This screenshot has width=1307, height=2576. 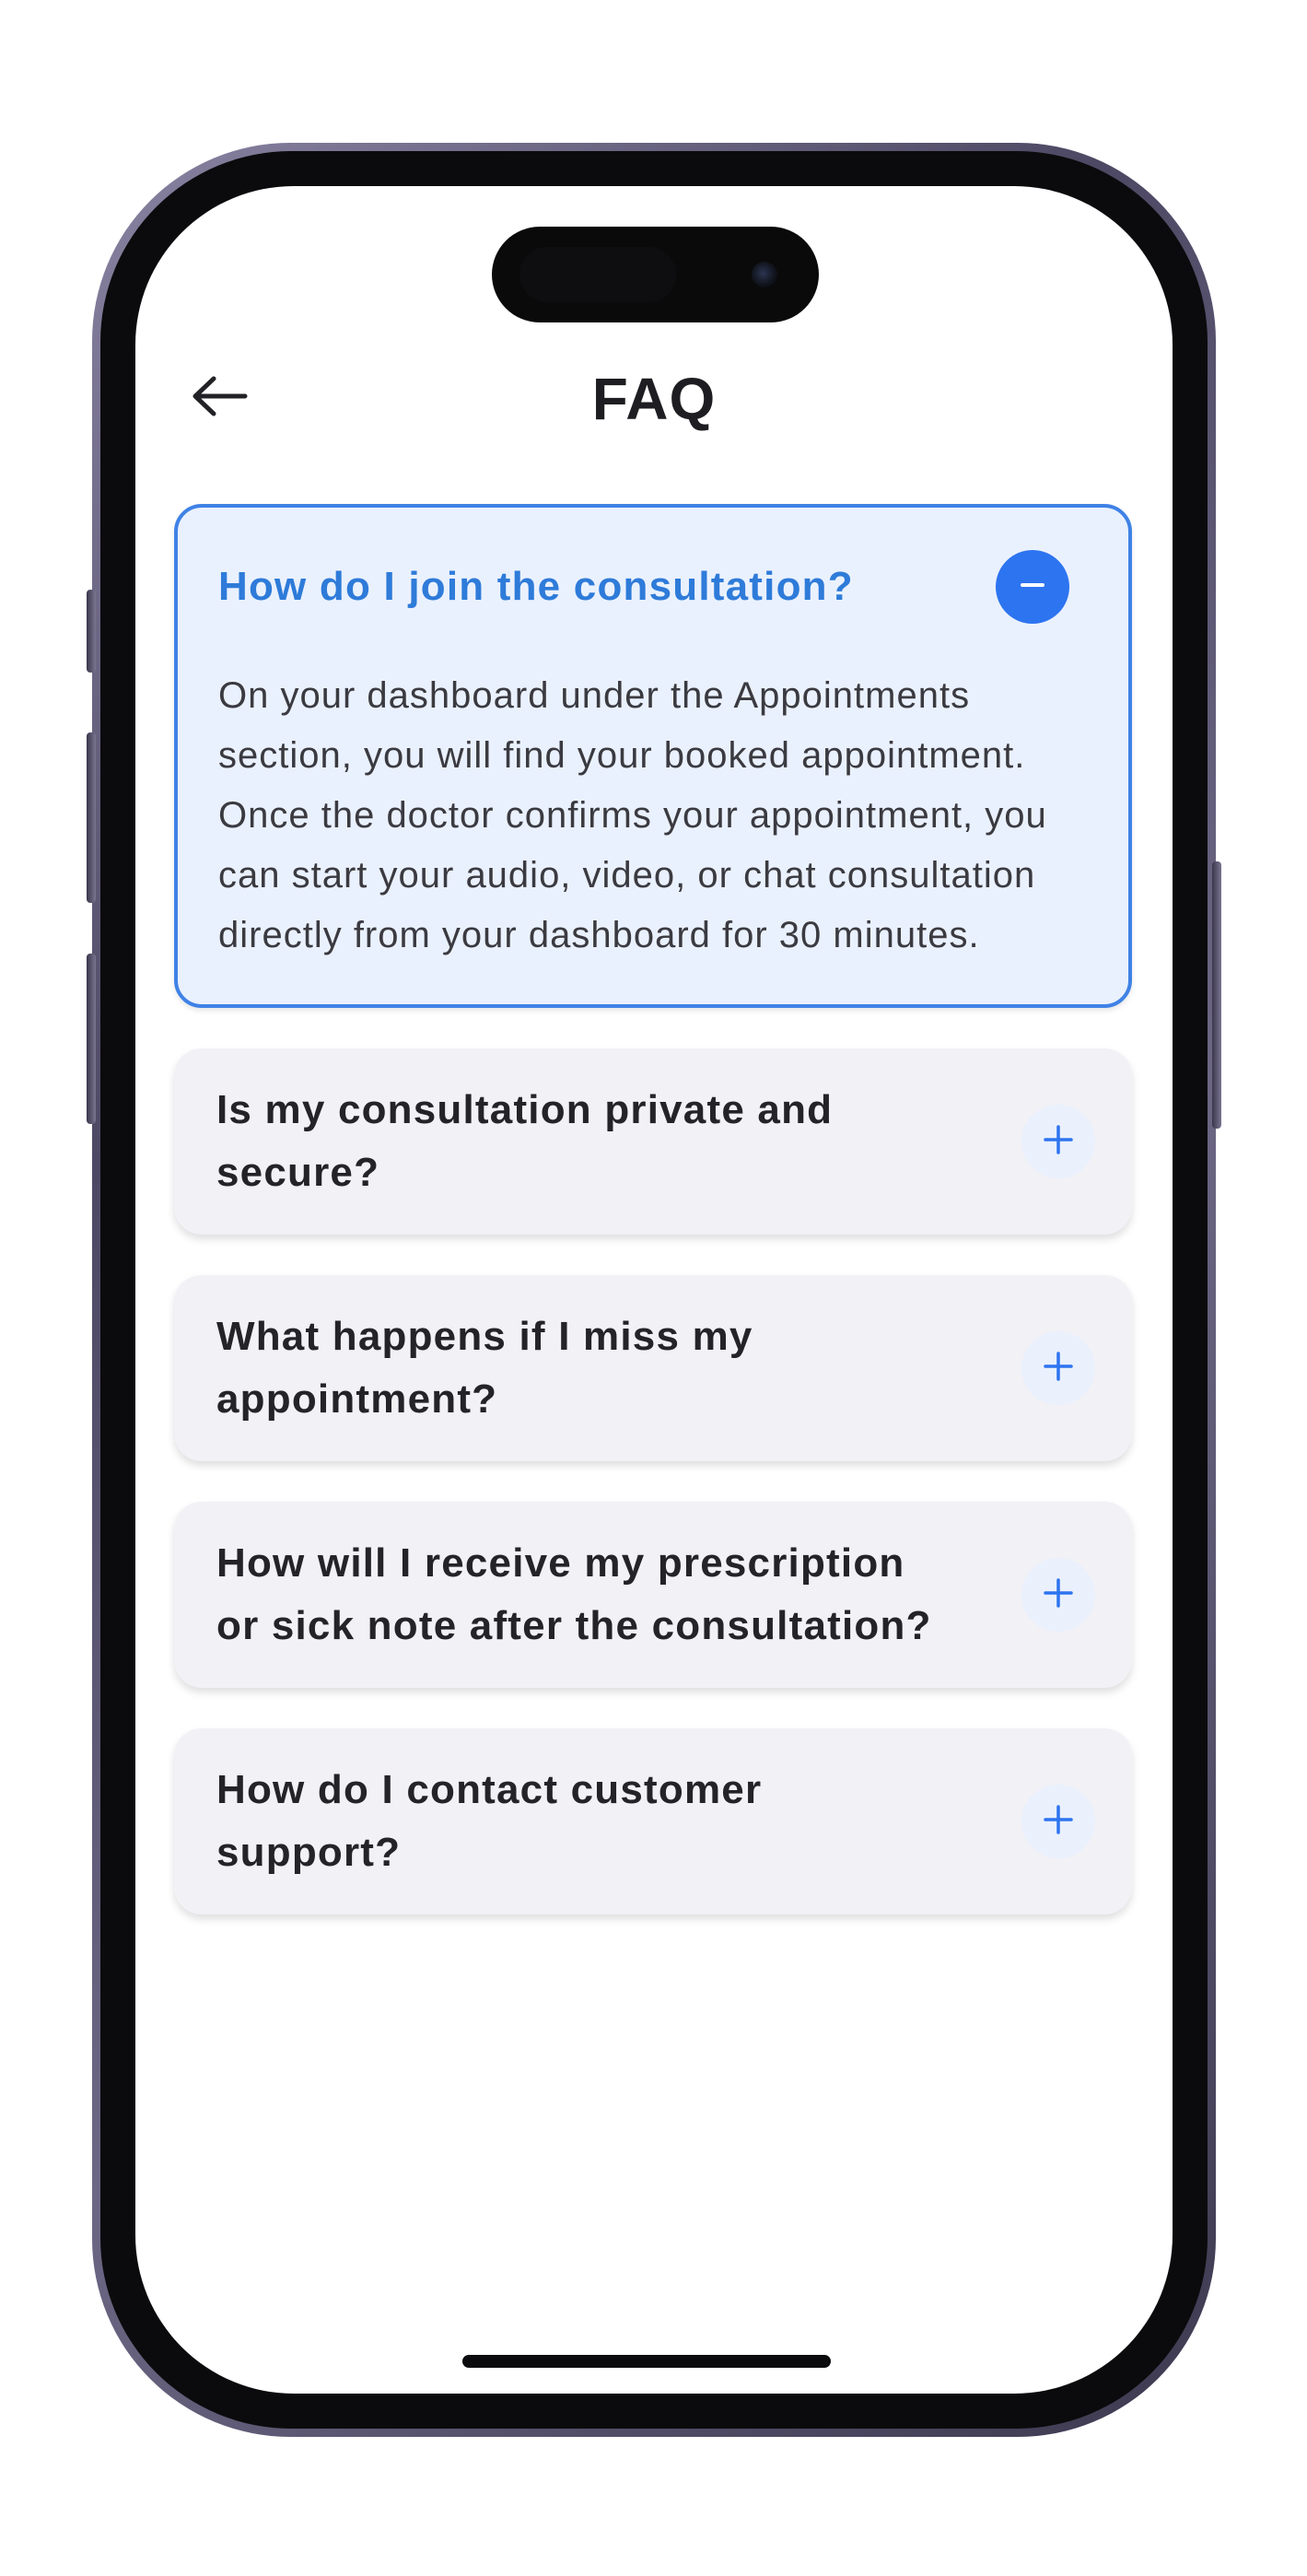 I want to click on minus-icon, so click(x=1032, y=587).